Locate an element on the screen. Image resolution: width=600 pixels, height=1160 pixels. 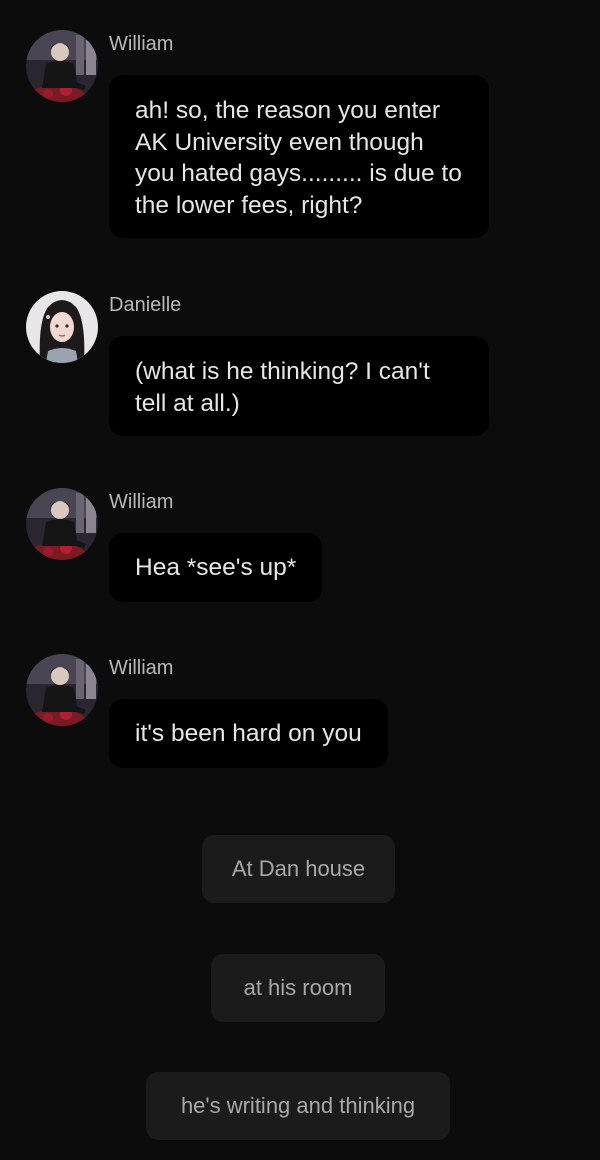
option-button: at his room is located at coordinates (298, 988).